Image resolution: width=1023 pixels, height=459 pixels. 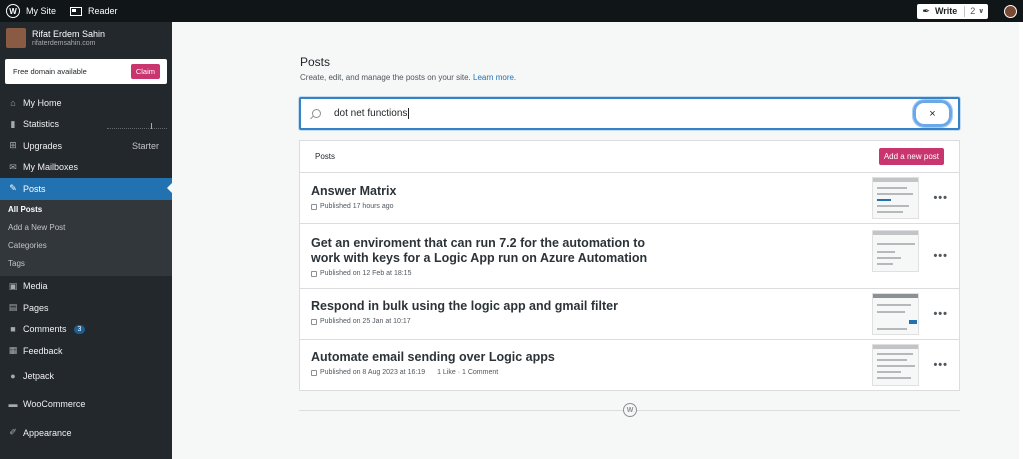 What do you see at coordinates (86, 228) in the screenshot?
I see `submenu-add-new-post: Add a New Post` at bounding box center [86, 228].